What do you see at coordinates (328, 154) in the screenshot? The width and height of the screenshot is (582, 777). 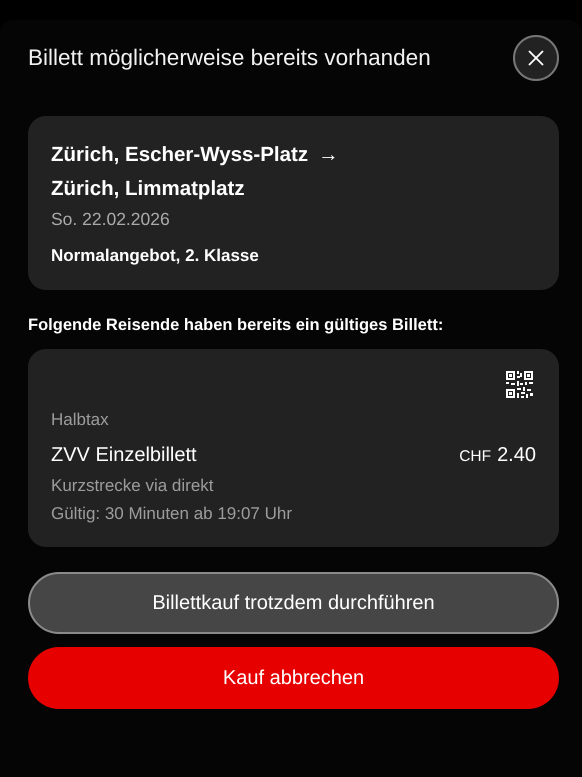 I see `arrow-glyph: →` at bounding box center [328, 154].